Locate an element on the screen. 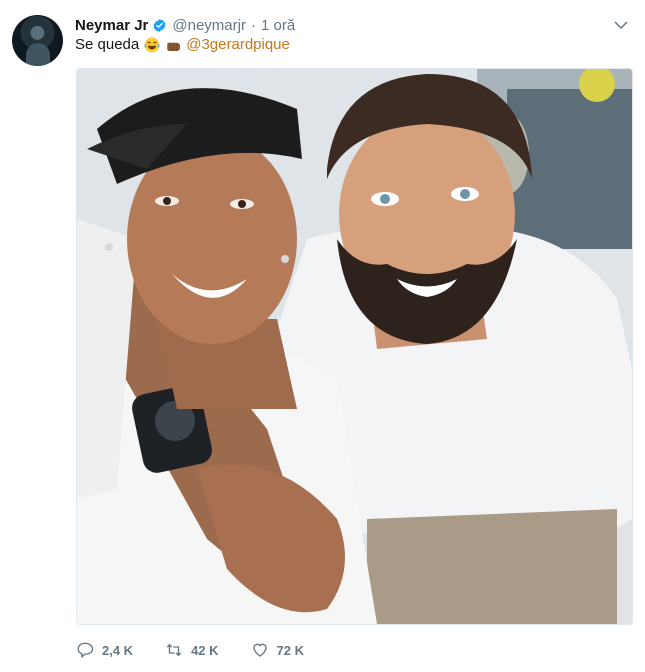  heart-icon is located at coordinates (259, 650).